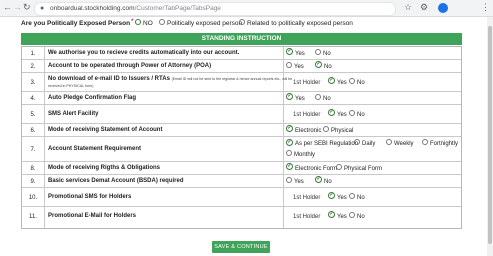 The image size is (493, 256). What do you see at coordinates (104, 168) in the screenshot?
I see `row-label-text: Mode of receiving Rigths & Obligations` at bounding box center [104, 168].